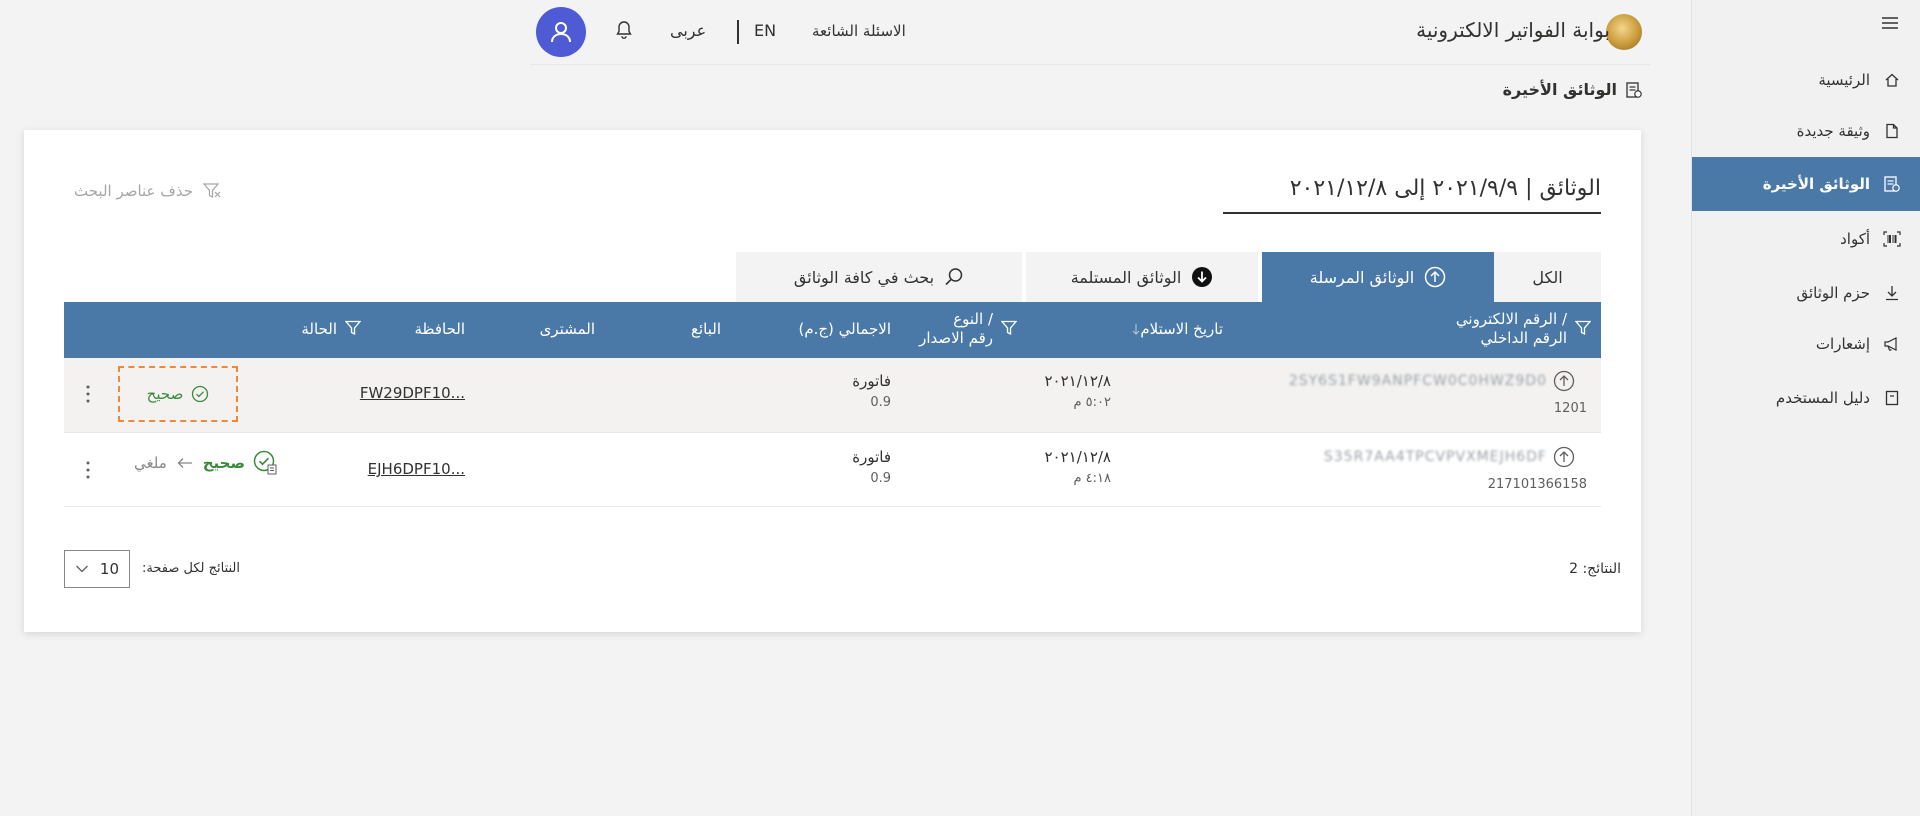 The width and height of the screenshot is (1920, 816). I want to click on results-count: النتائج: 2, so click(1595, 569).